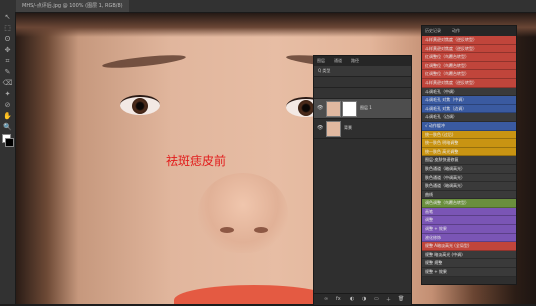  I want to click on layers-panel-footer: ∞ fx ◐ ◑ ▭ ＋ 🗑, so click(362, 299).